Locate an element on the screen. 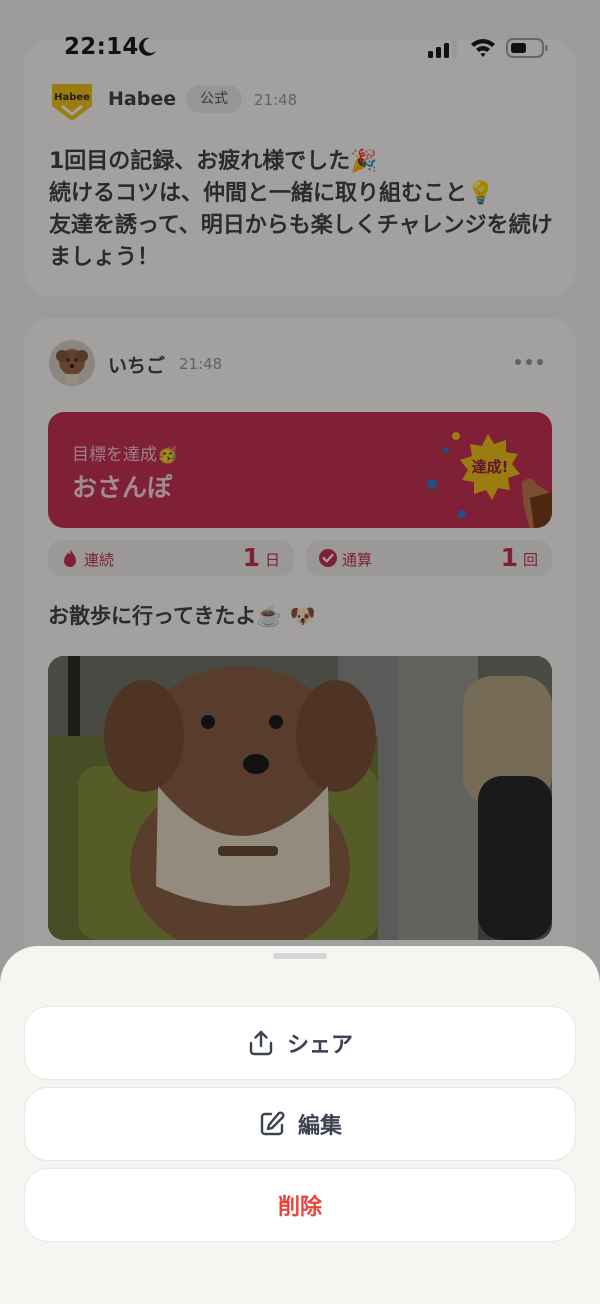  share-icon is located at coordinates (261, 1043).